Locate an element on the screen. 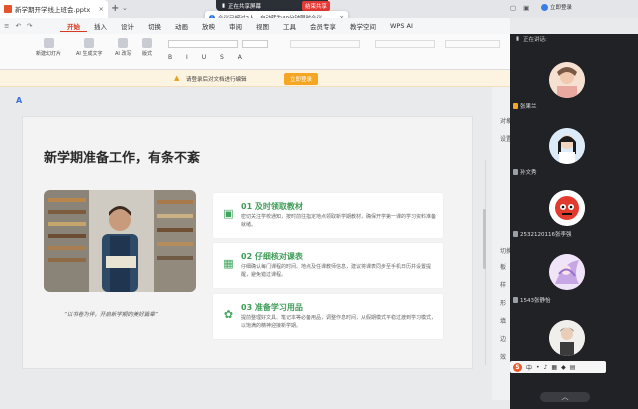  tab-wps-ai: WPS AI is located at coordinates (401, 26).